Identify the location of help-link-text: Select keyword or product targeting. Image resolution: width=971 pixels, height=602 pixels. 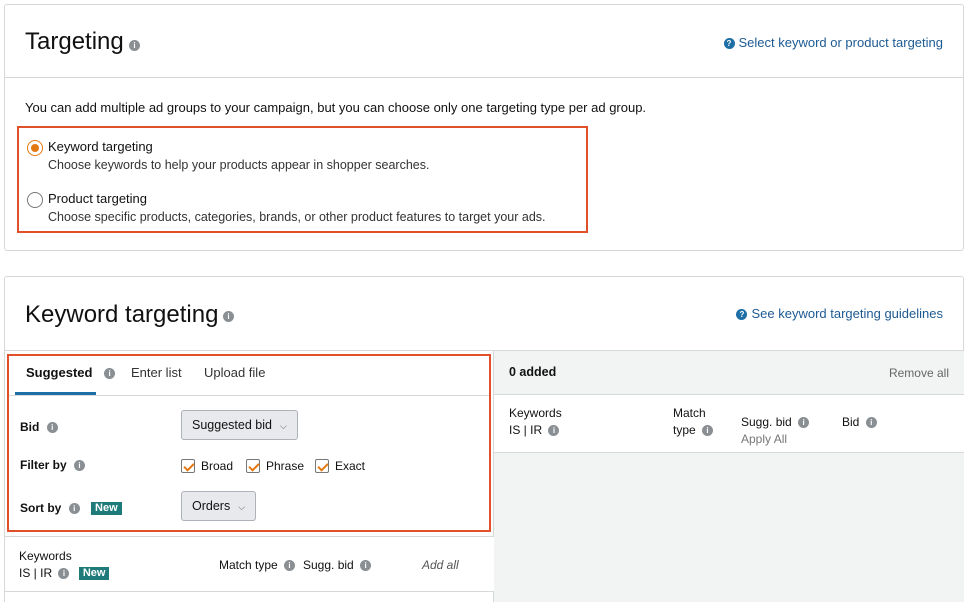
(841, 42).